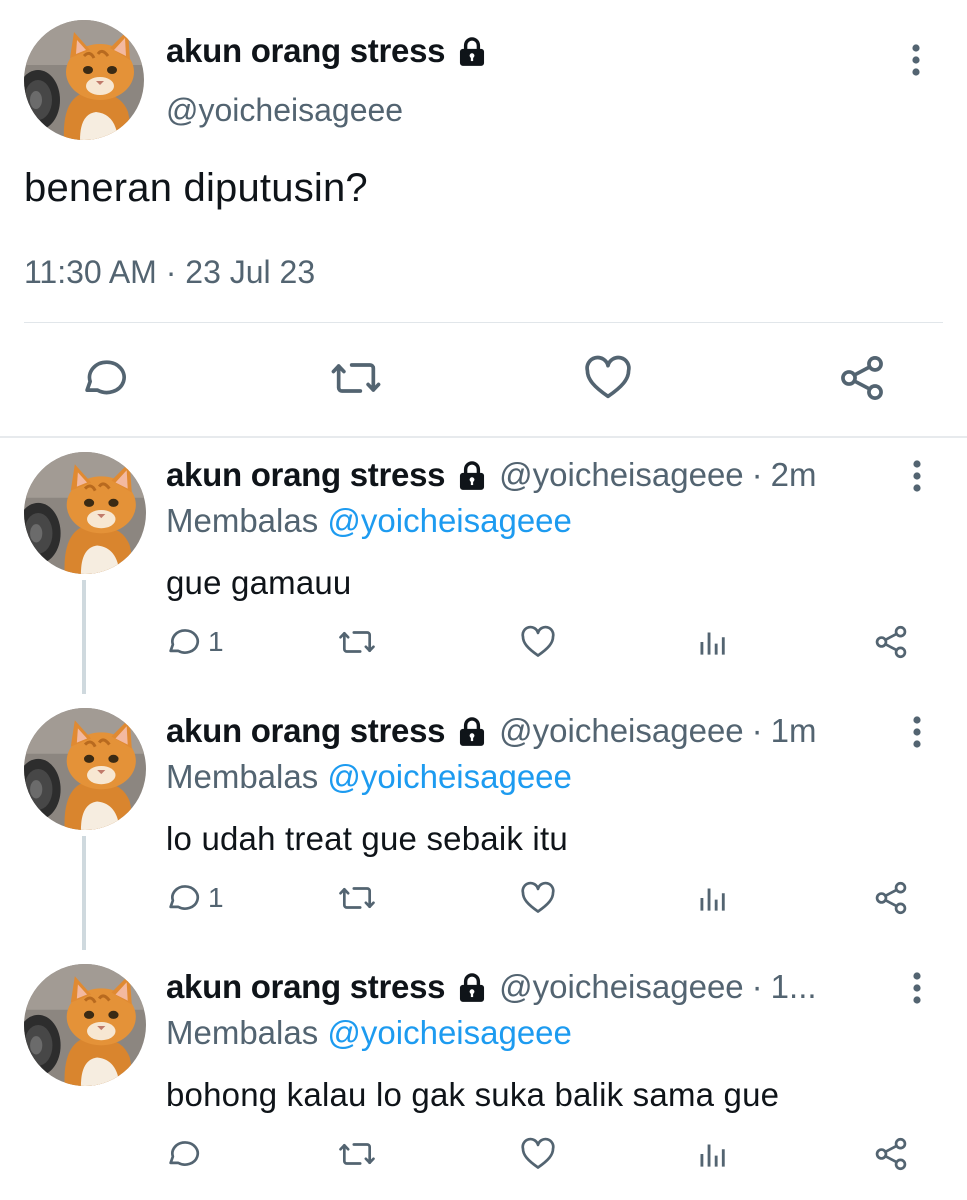  What do you see at coordinates (259, 582) in the screenshot?
I see `reply-text: gue gamauu` at bounding box center [259, 582].